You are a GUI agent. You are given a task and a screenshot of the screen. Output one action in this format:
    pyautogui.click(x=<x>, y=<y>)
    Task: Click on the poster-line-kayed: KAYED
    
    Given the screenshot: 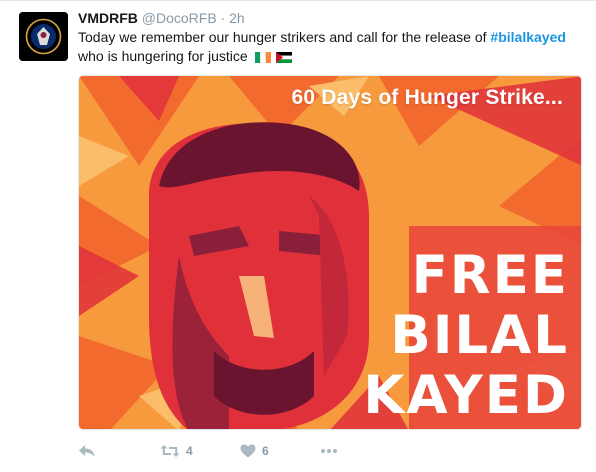 What is the action you would take?
    pyautogui.click(x=466, y=395)
    